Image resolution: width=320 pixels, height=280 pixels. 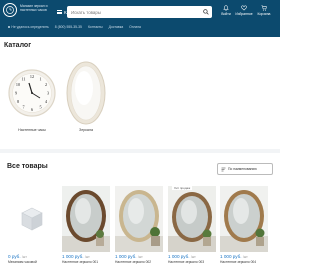 What do you see at coordinates (95, 27) in the screenshot?
I see `nav-link-contacts: Контакты` at bounding box center [95, 27].